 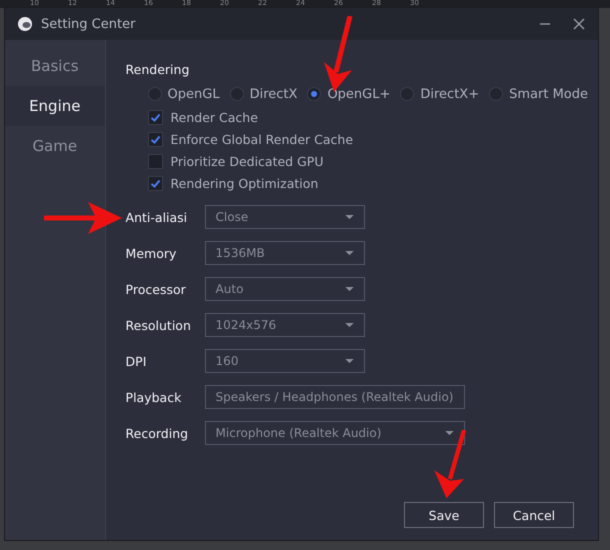 What do you see at coordinates (88, 24) in the screenshot?
I see `window-title: Setting Center` at bounding box center [88, 24].